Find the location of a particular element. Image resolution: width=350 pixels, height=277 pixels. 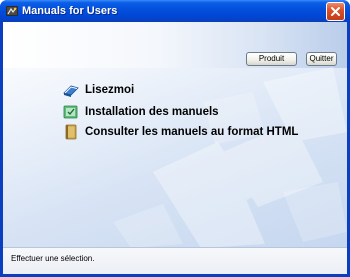

quit-button: Quitter is located at coordinates (321, 59).